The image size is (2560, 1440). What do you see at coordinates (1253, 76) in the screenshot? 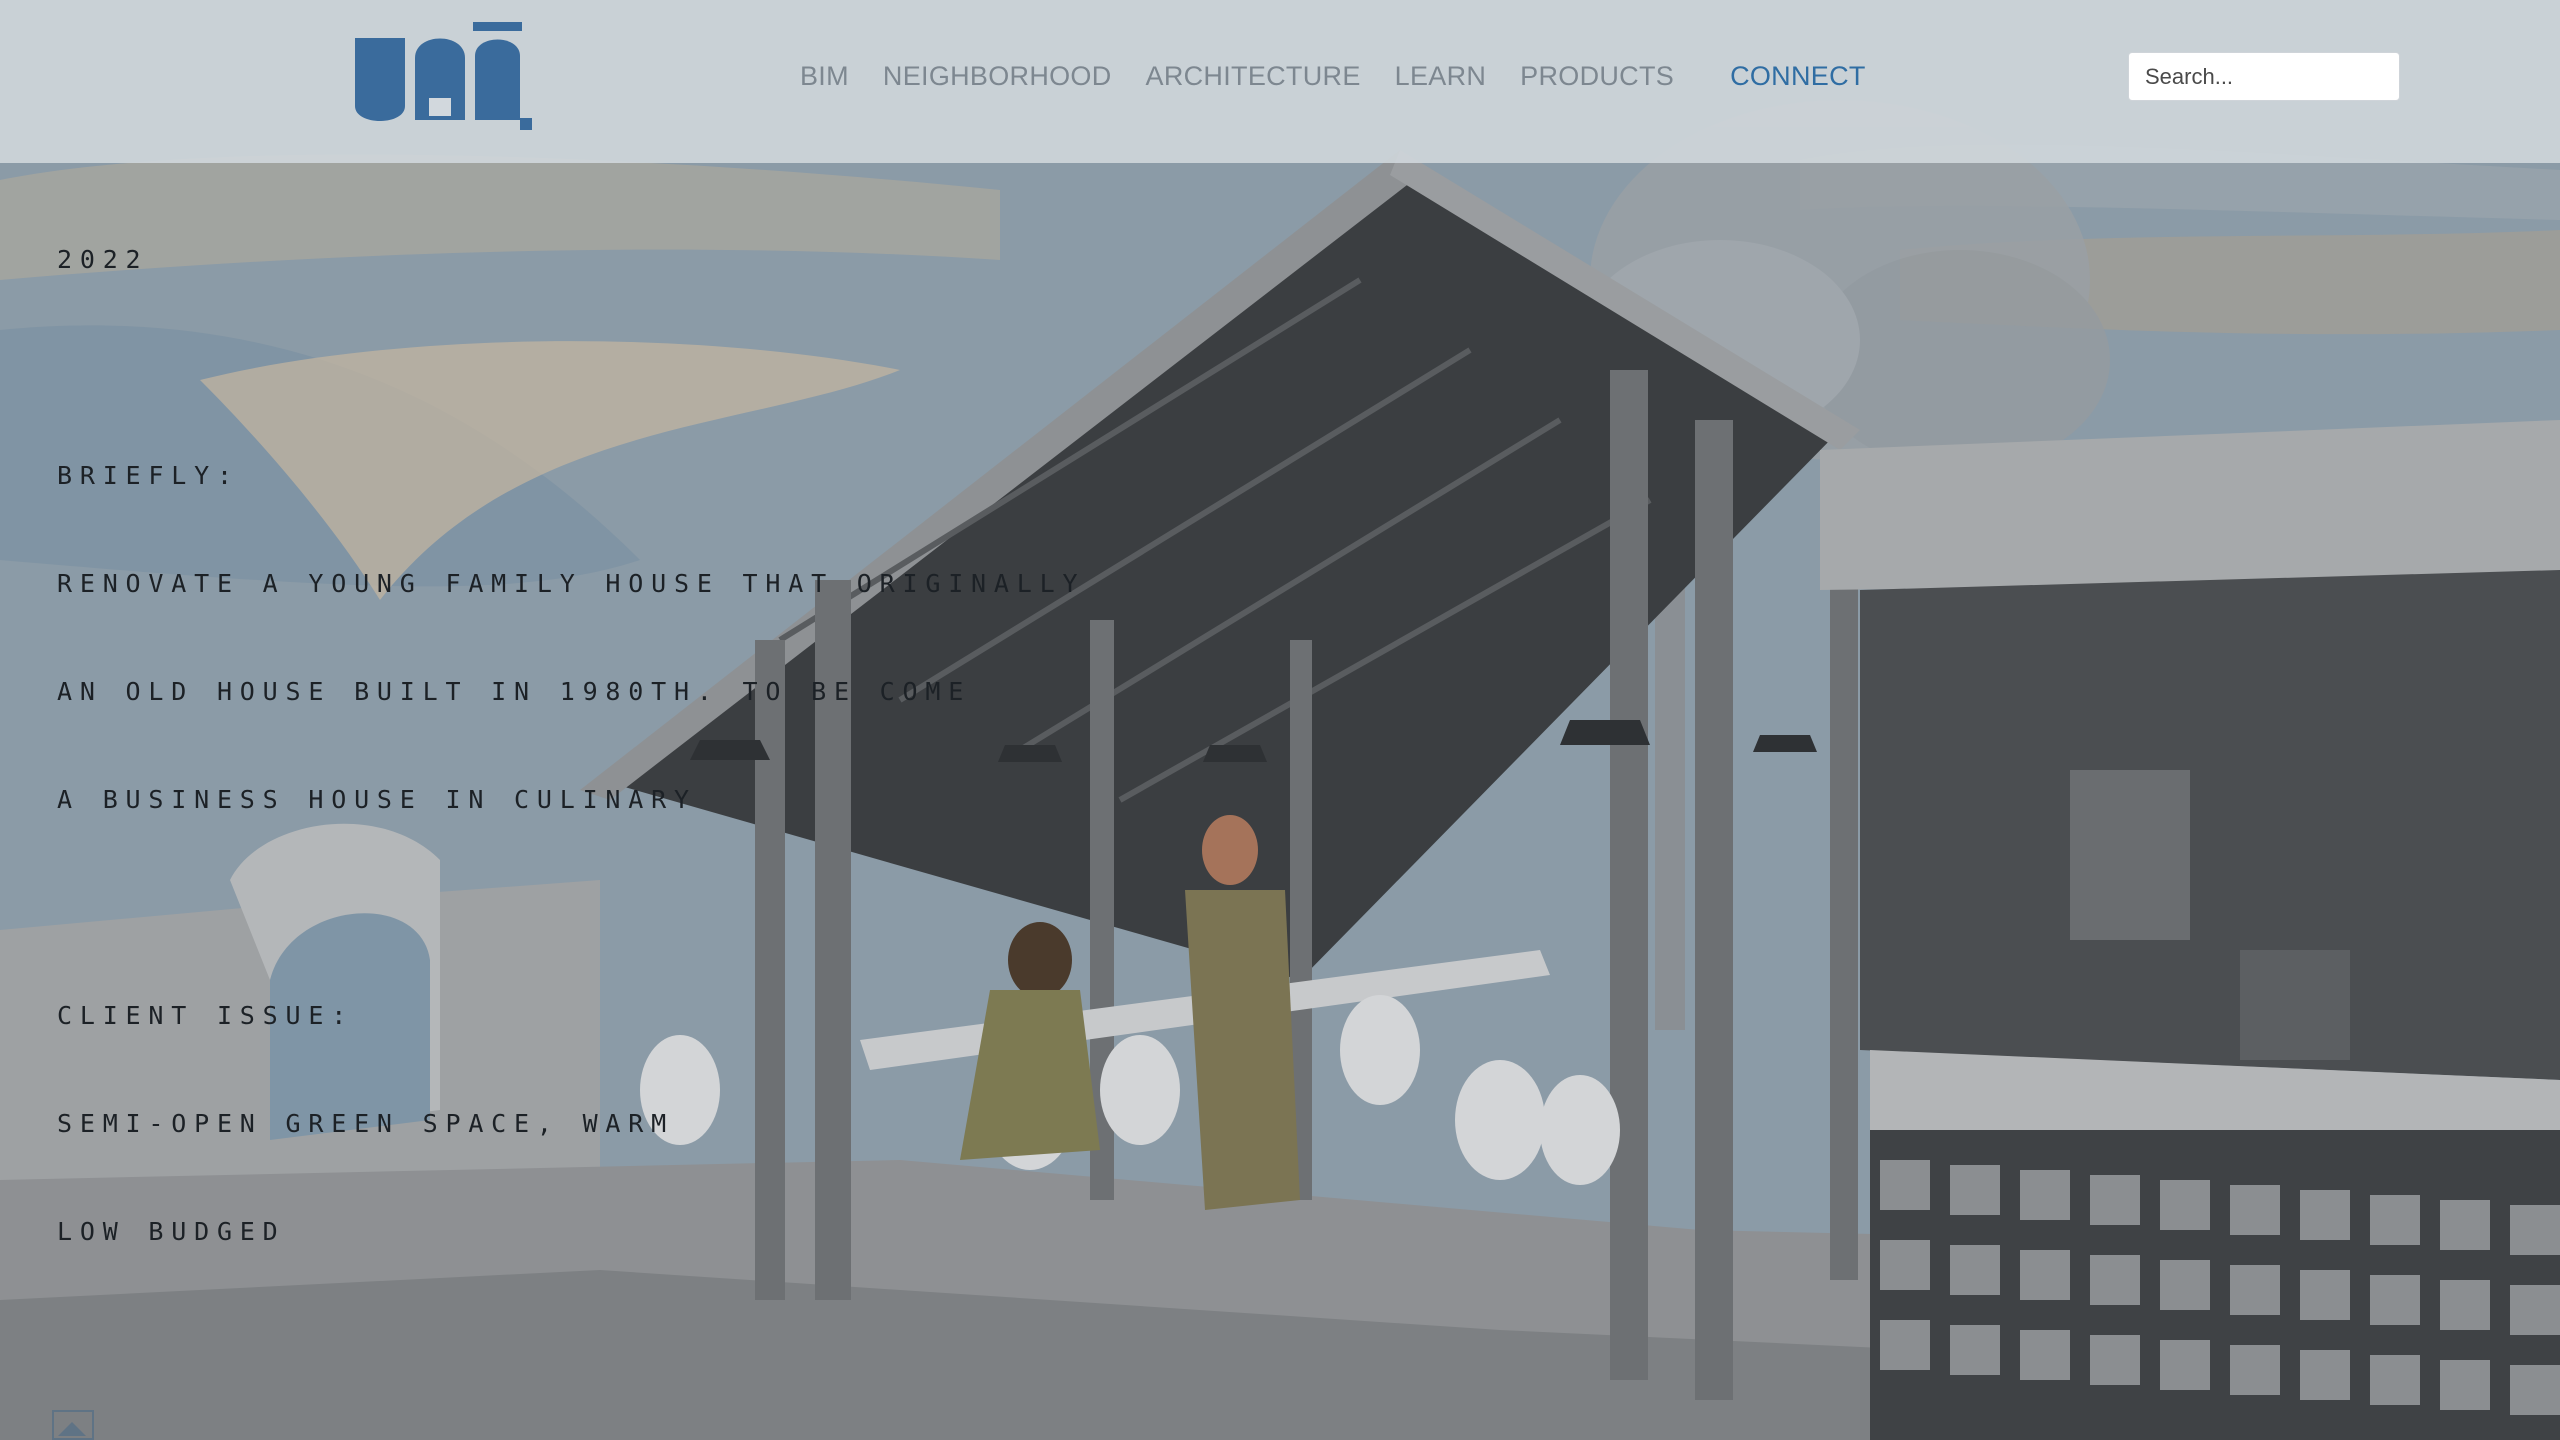
I see `nav-link-architecture: ARCHITECTURE` at bounding box center [1253, 76].